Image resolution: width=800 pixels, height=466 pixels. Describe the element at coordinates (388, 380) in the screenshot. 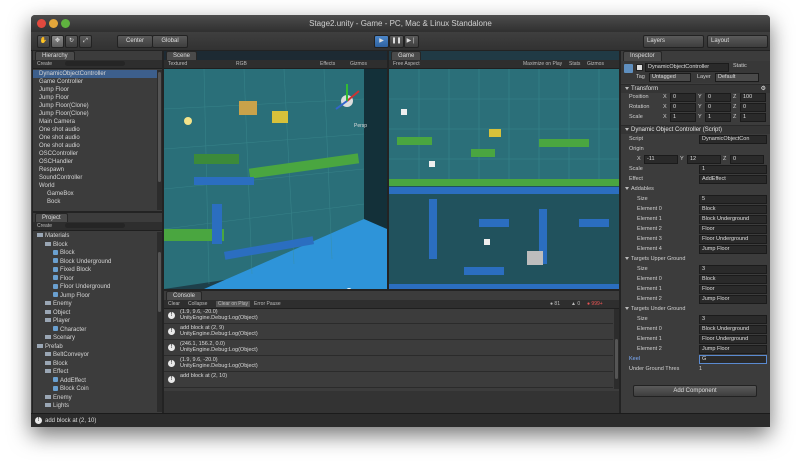

I see `console-entry: ! add block at (2, 10)` at that location.